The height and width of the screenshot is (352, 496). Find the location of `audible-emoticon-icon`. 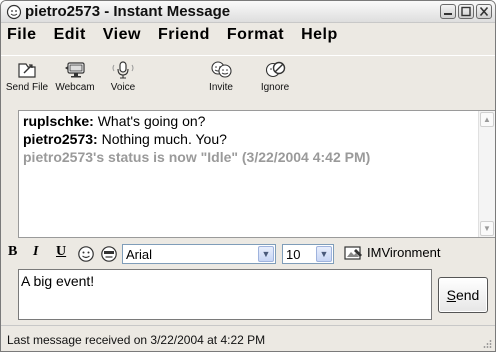

audible-emoticon-icon is located at coordinates (109, 254).